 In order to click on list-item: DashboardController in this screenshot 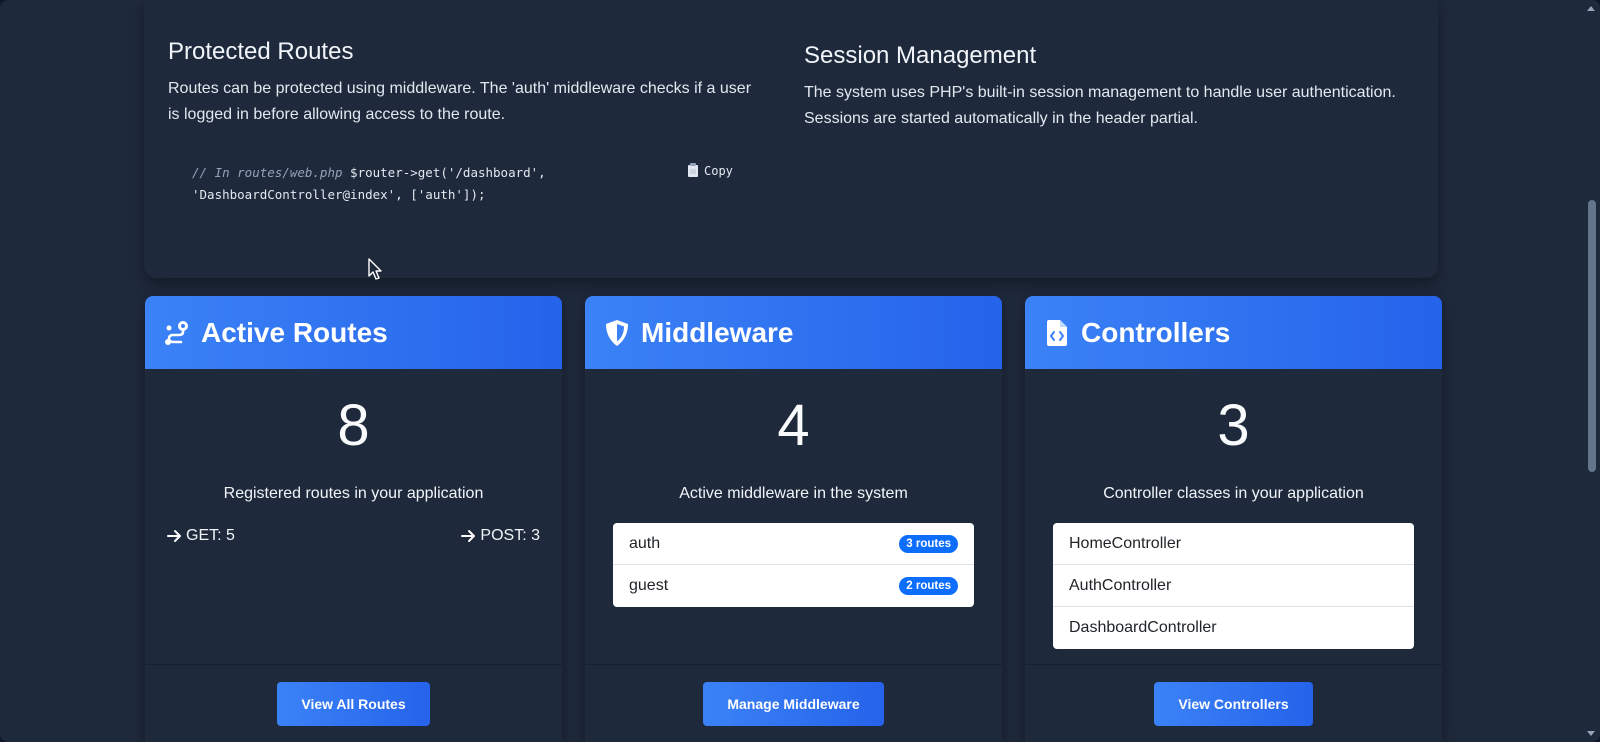, I will do `click(1233, 628)`.